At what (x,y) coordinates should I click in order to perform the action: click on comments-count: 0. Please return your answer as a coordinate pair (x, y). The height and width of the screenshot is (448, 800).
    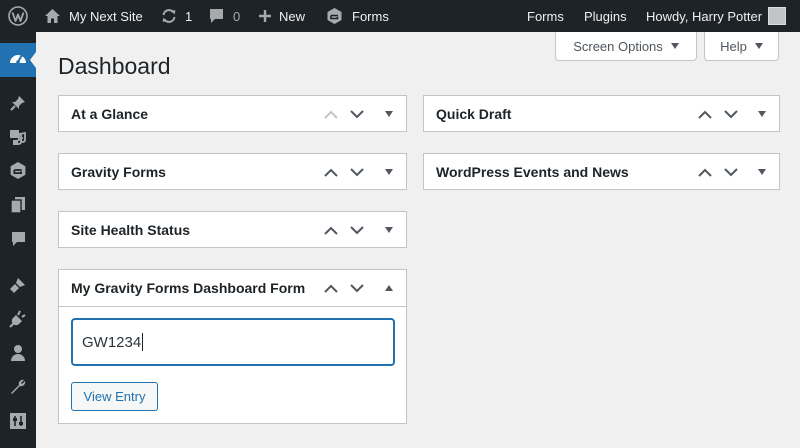
    Looking at the image, I should click on (237, 16).